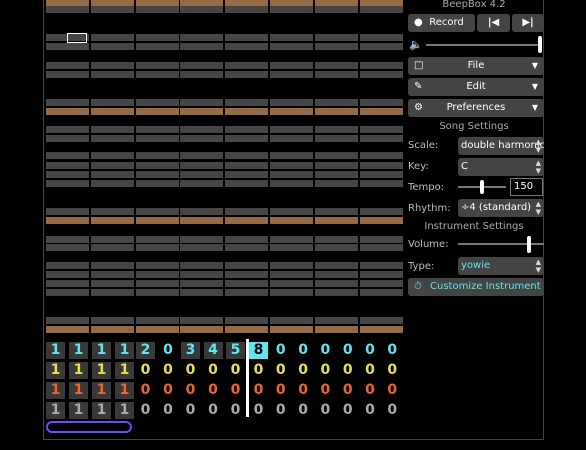  What do you see at coordinates (501, 266) in the screenshot?
I see `instrument-type-select: yowie ▲ ▼` at bounding box center [501, 266].